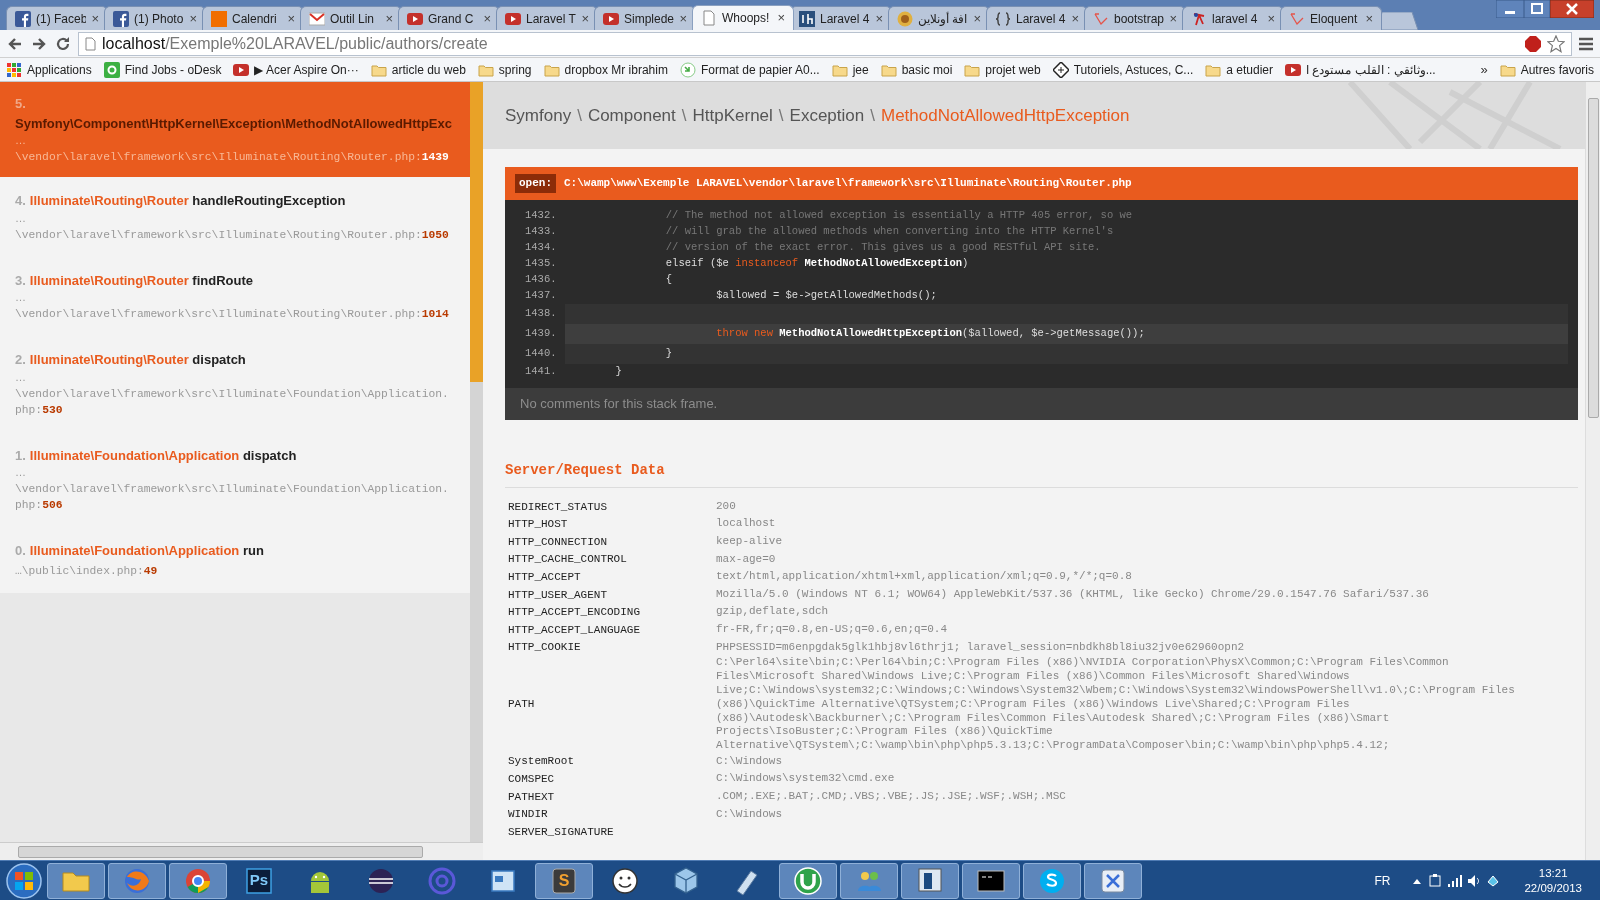  I want to click on horizontal-scrollbar, so click(241, 851).